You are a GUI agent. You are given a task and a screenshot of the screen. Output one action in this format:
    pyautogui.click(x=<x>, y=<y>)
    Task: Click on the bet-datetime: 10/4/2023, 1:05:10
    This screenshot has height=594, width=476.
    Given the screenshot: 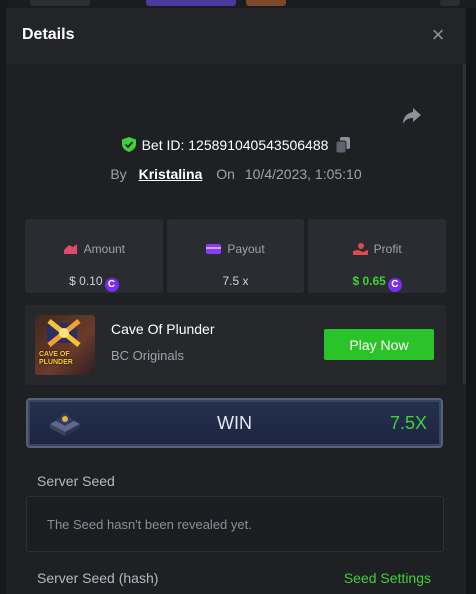 What is the action you would take?
    pyautogui.click(x=303, y=174)
    